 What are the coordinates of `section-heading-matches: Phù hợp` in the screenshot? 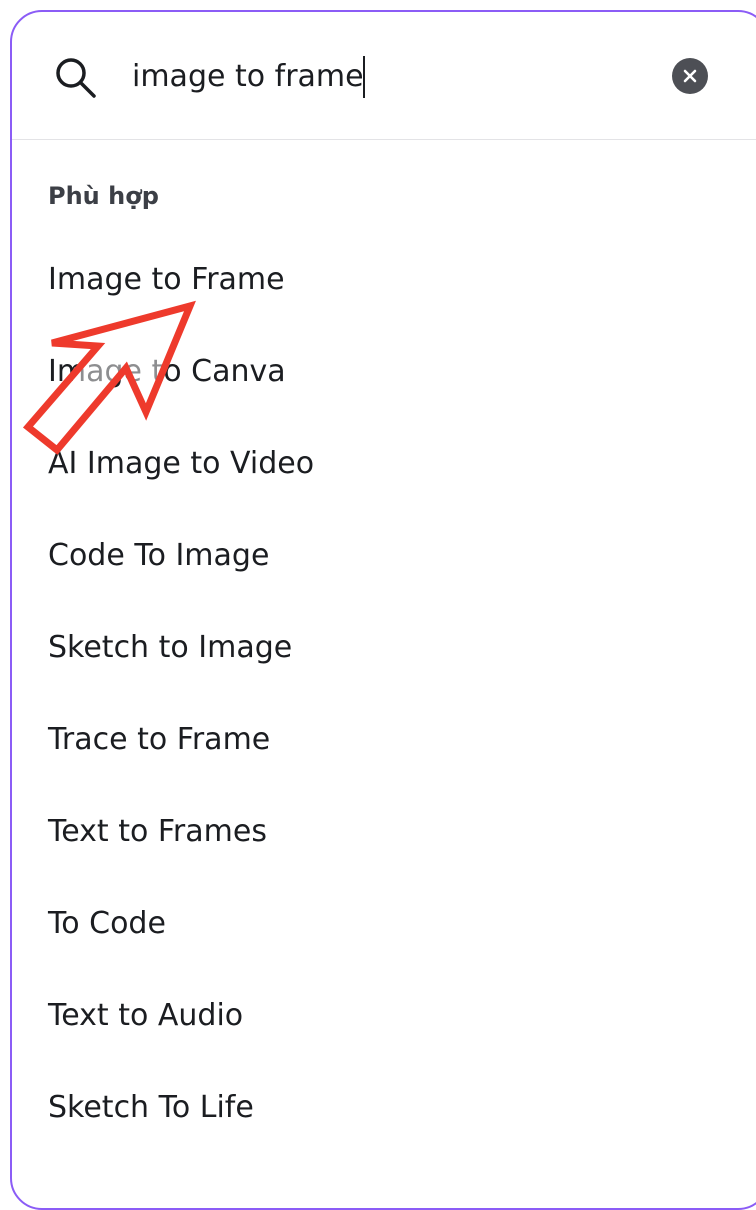 It's located at (103, 196).